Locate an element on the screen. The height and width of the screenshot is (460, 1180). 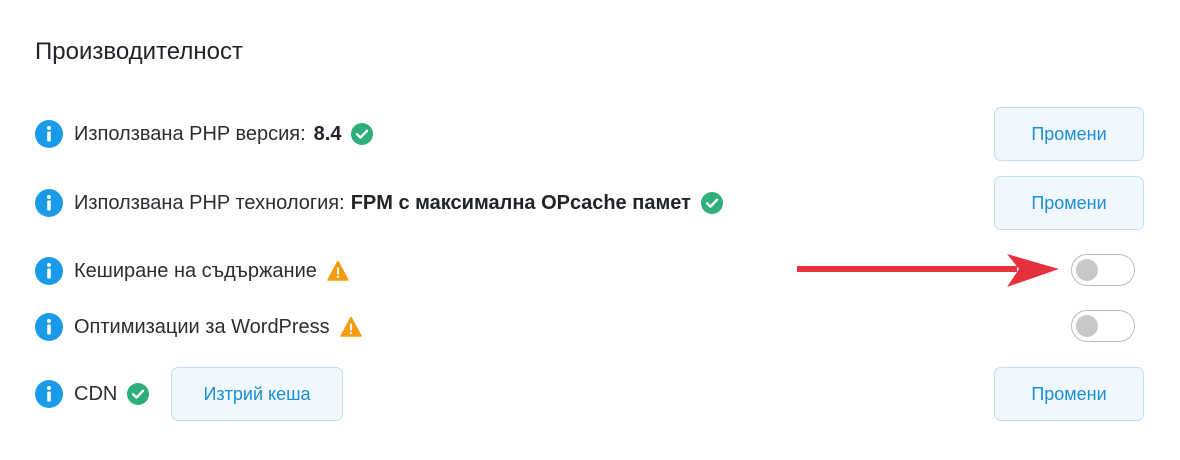
red-arrow-annotation is located at coordinates (928, 270).